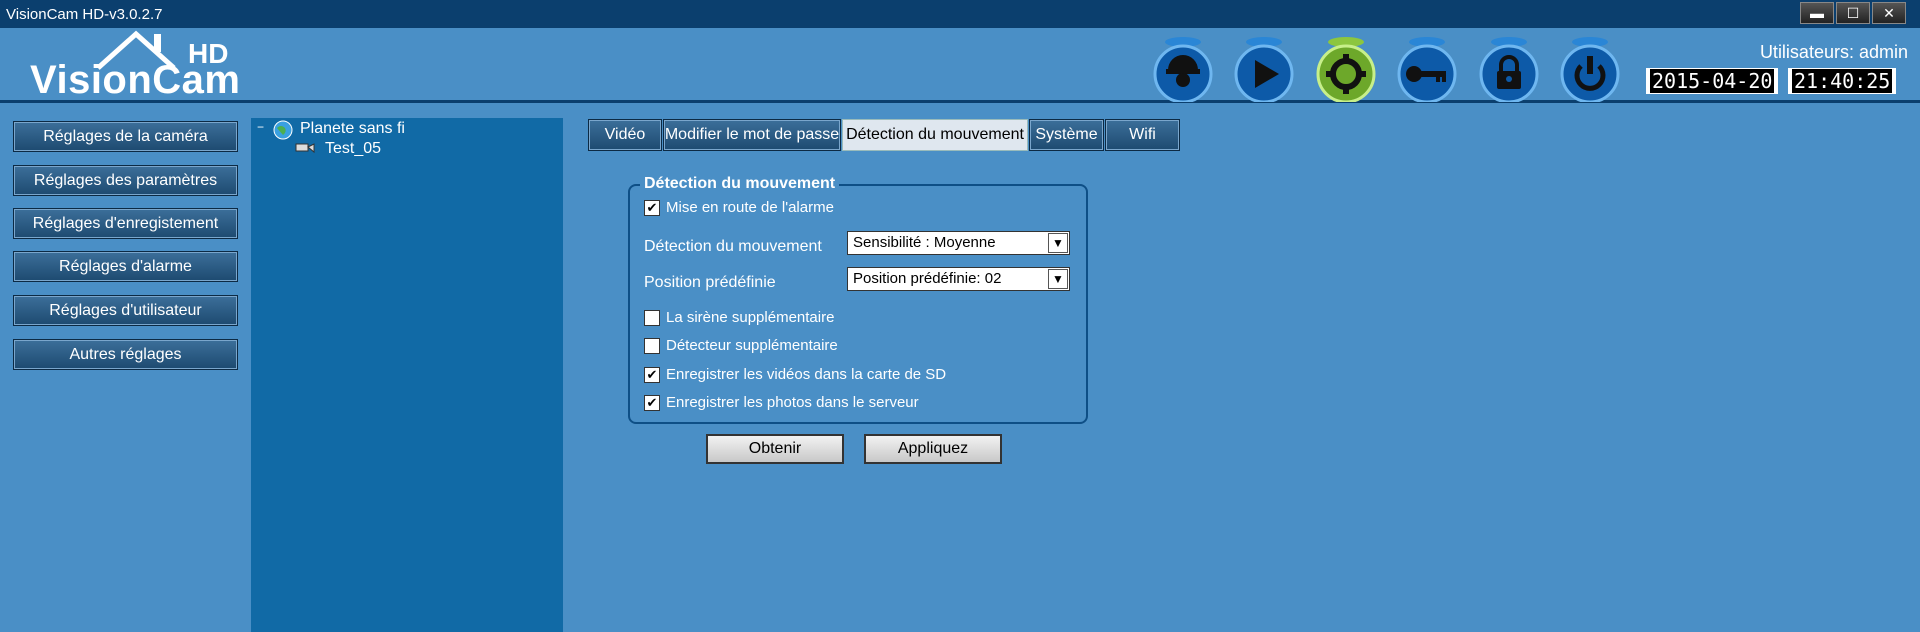 The width and height of the screenshot is (1920, 632). What do you see at coordinates (775, 449) in the screenshot?
I see `get-button: Obtenir` at bounding box center [775, 449].